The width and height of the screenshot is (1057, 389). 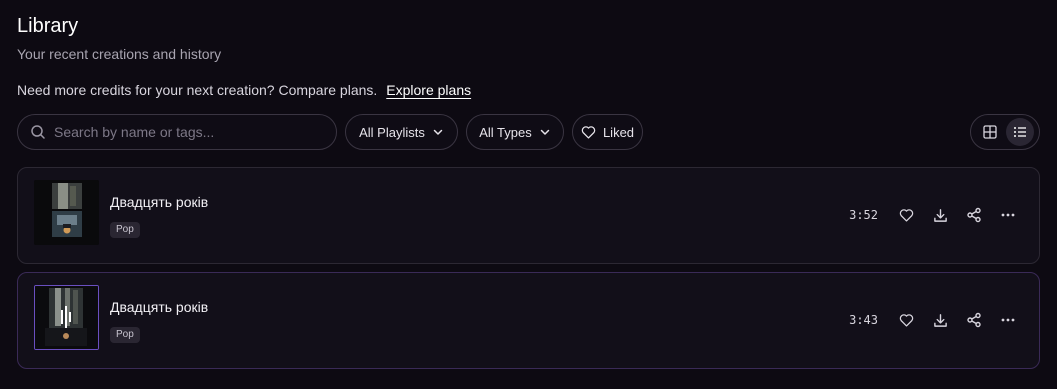 I want to click on list-view-button, so click(x=1020, y=132).